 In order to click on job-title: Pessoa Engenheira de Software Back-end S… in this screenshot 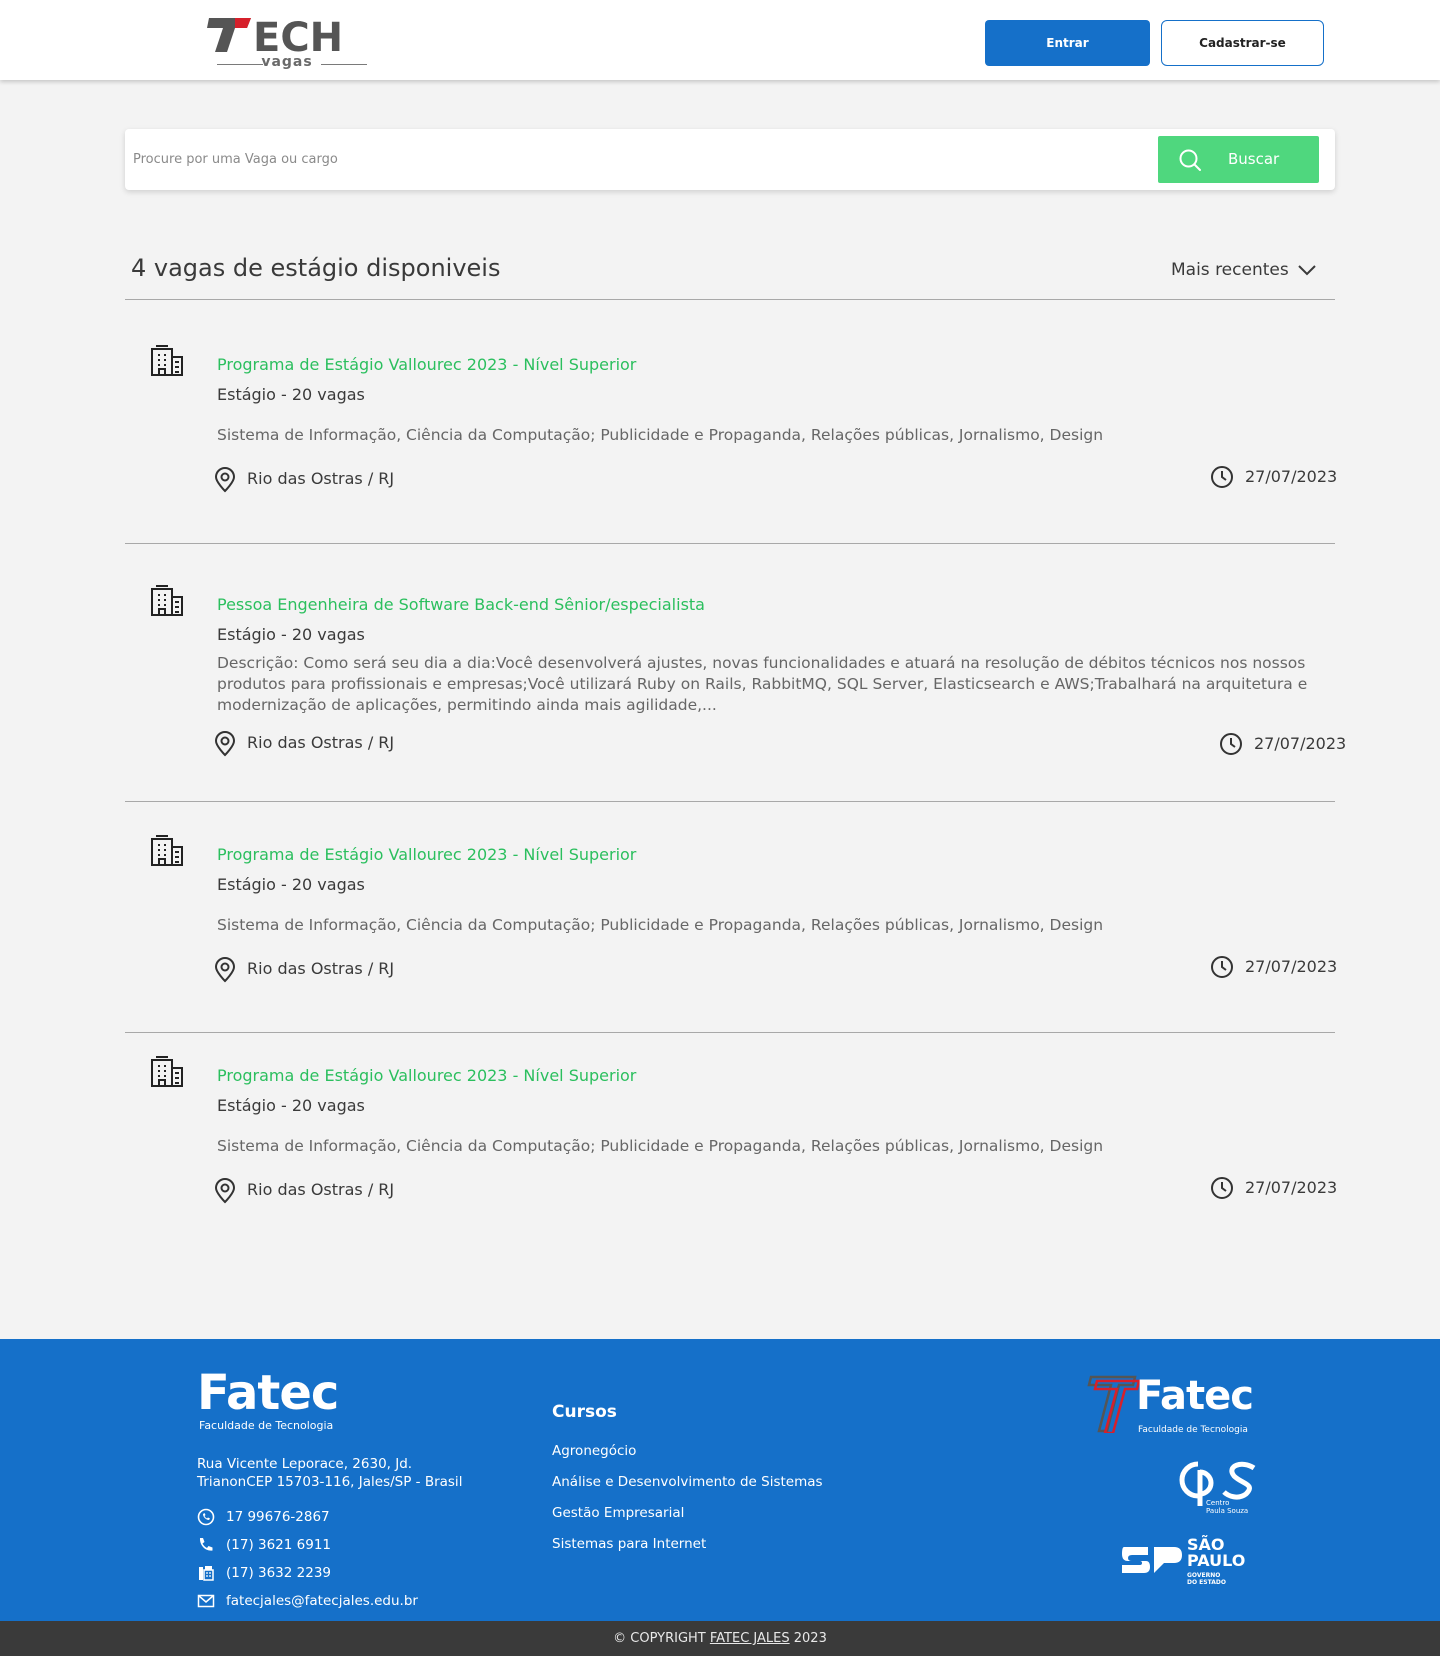, I will do `click(461, 604)`.